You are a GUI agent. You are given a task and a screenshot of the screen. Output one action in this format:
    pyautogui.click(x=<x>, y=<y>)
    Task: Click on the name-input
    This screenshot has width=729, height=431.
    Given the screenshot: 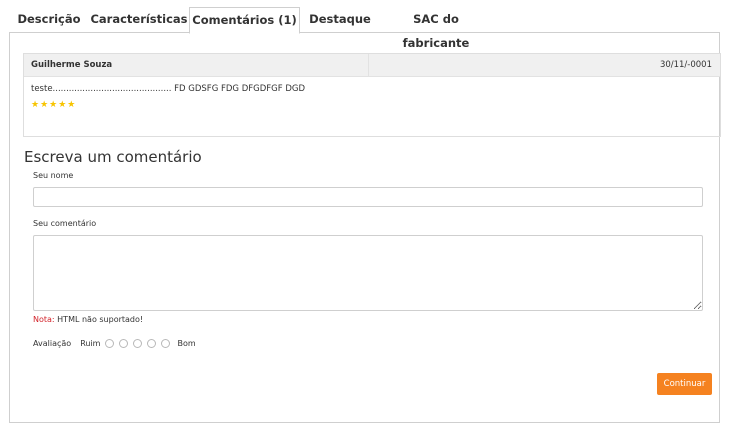 What is the action you would take?
    pyautogui.click(x=368, y=197)
    